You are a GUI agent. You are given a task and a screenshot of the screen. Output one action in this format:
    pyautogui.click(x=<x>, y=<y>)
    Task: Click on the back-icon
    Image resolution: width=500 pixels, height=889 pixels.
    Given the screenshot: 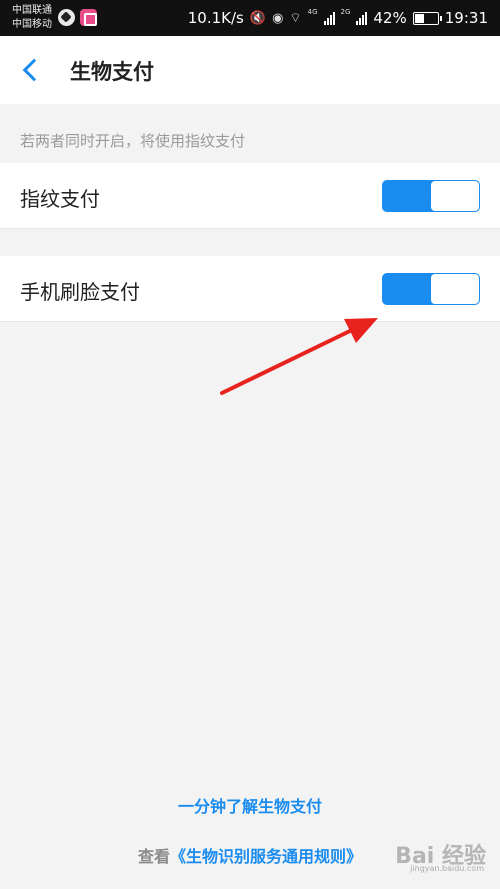 What is the action you would take?
    pyautogui.click(x=34, y=70)
    